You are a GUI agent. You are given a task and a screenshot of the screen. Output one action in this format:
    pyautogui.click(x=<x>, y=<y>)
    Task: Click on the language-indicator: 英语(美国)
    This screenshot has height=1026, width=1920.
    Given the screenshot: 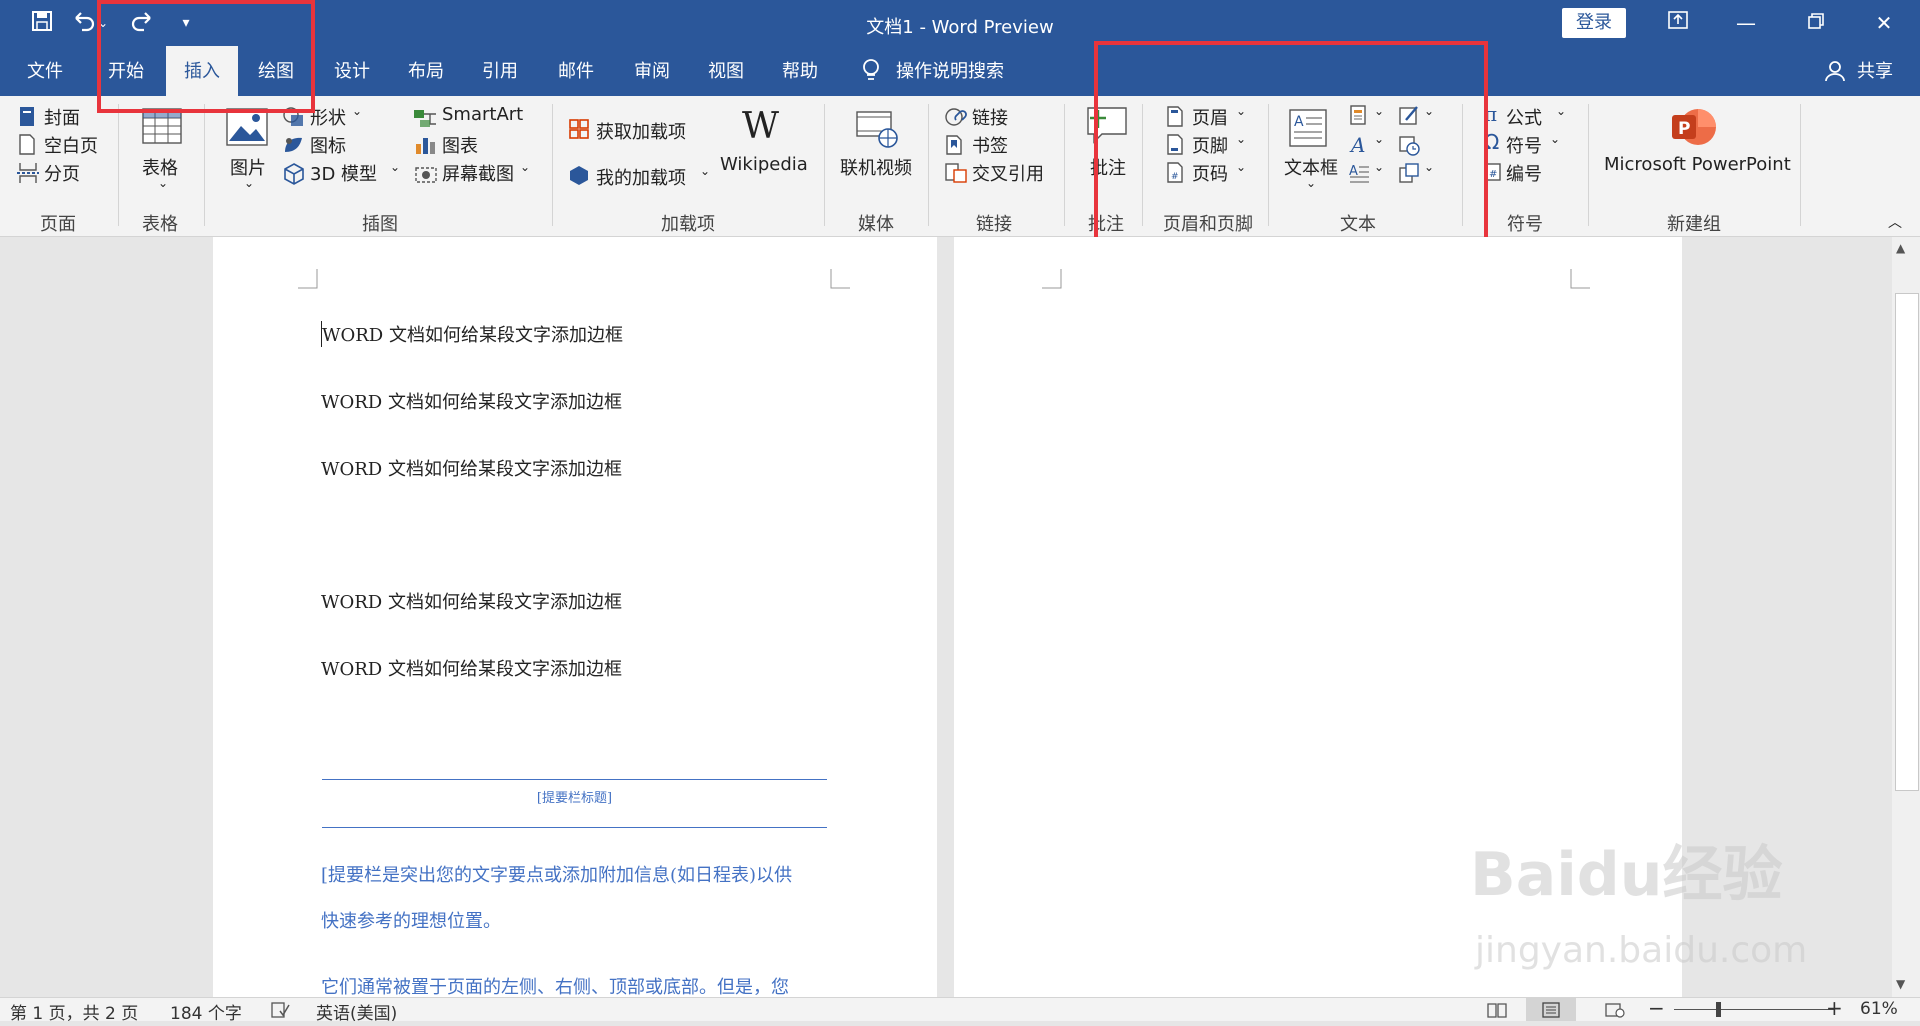 What is the action you would take?
    pyautogui.click(x=356, y=1011)
    